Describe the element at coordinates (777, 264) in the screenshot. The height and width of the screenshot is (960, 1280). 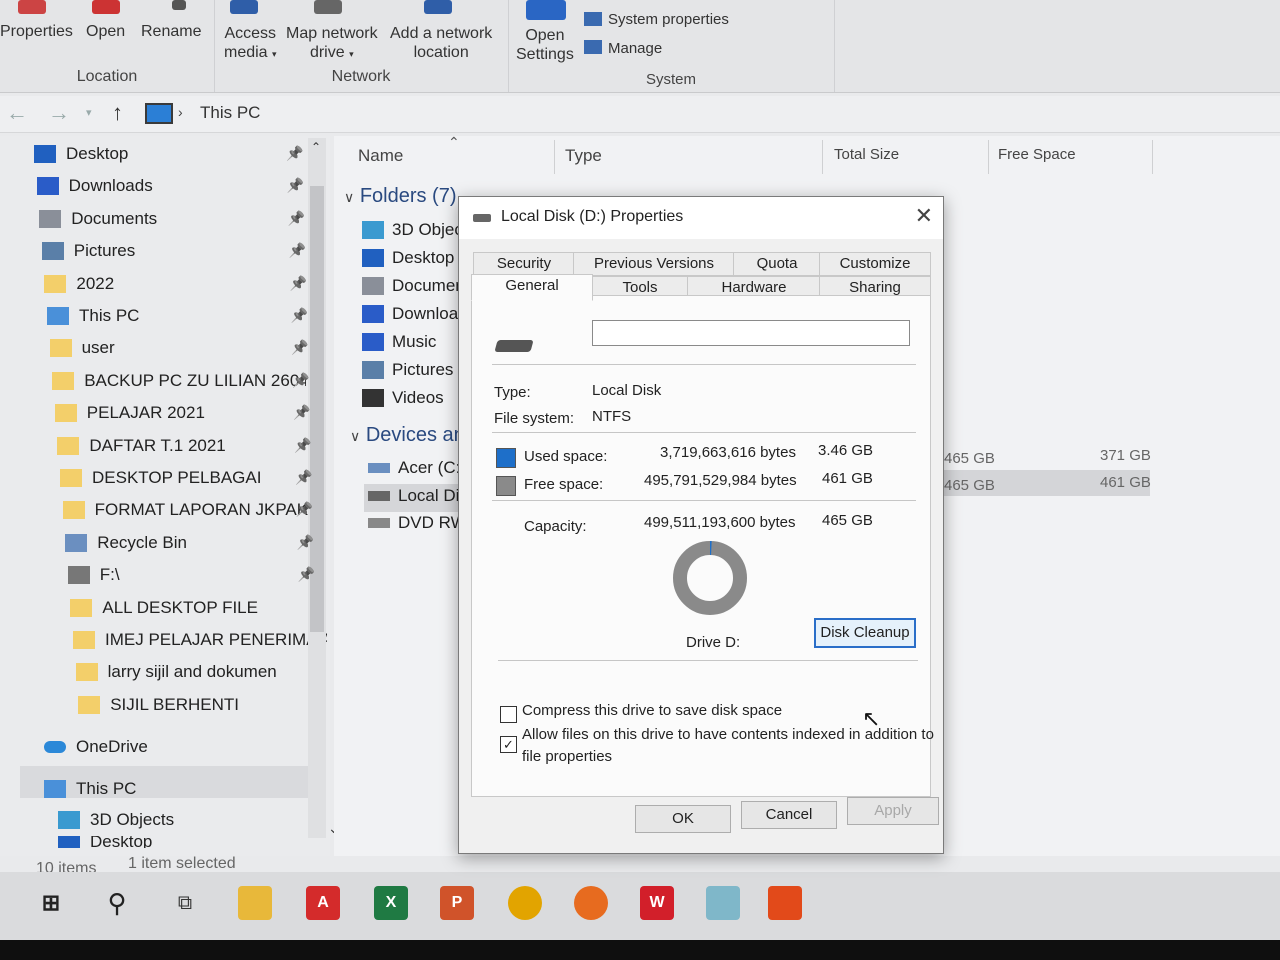
I see `tab-quota: Quota` at that location.